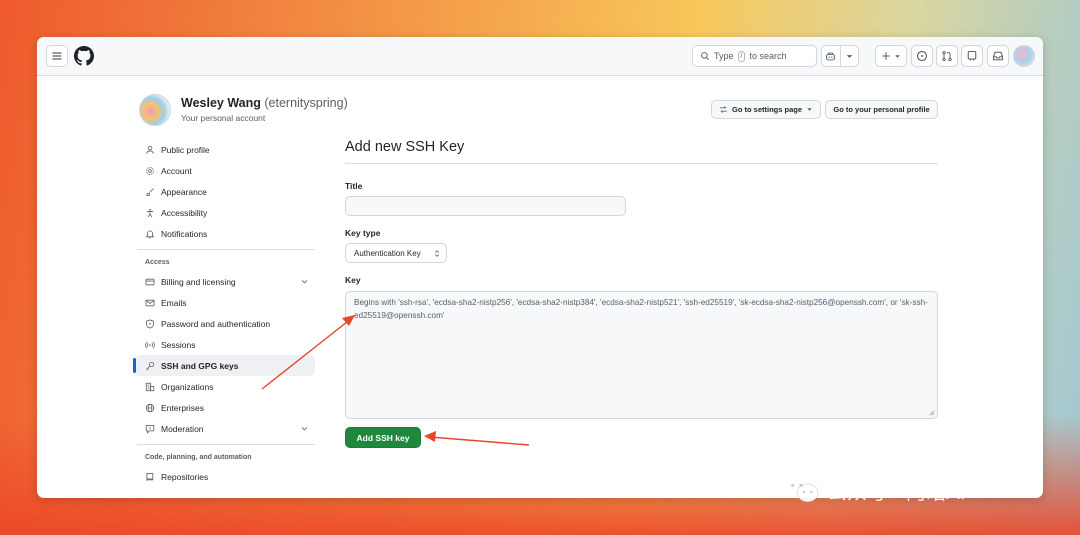 This screenshot has width=1080, height=535. I want to click on sidebar-item-repositories: Repositories, so click(225, 476).